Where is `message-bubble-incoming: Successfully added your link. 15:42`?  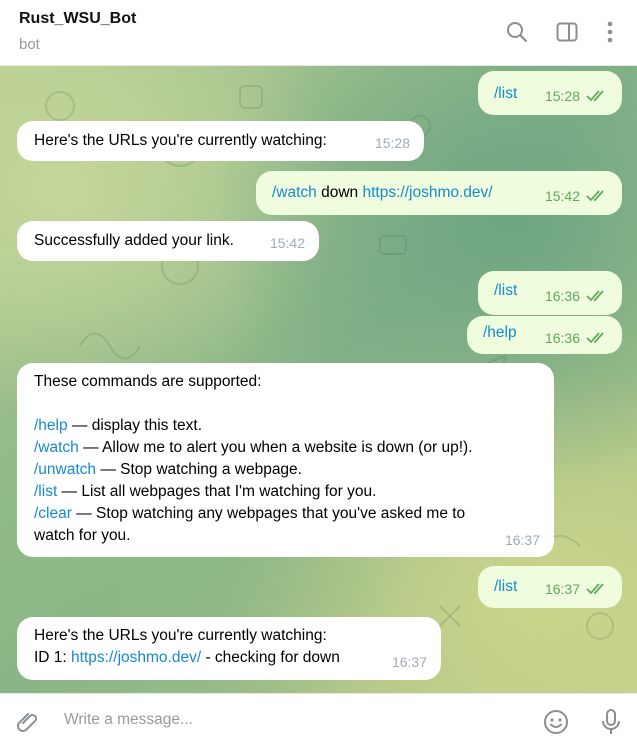
message-bubble-incoming: Successfully added your link. 15:42 is located at coordinates (168, 241).